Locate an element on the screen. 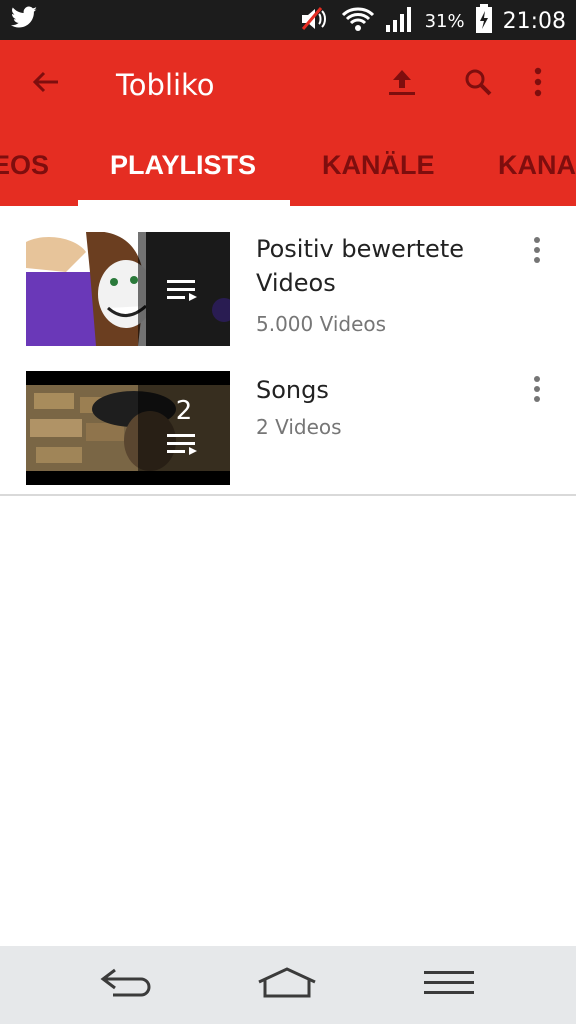  back-nav-icon is located at coordinates (127, 985).